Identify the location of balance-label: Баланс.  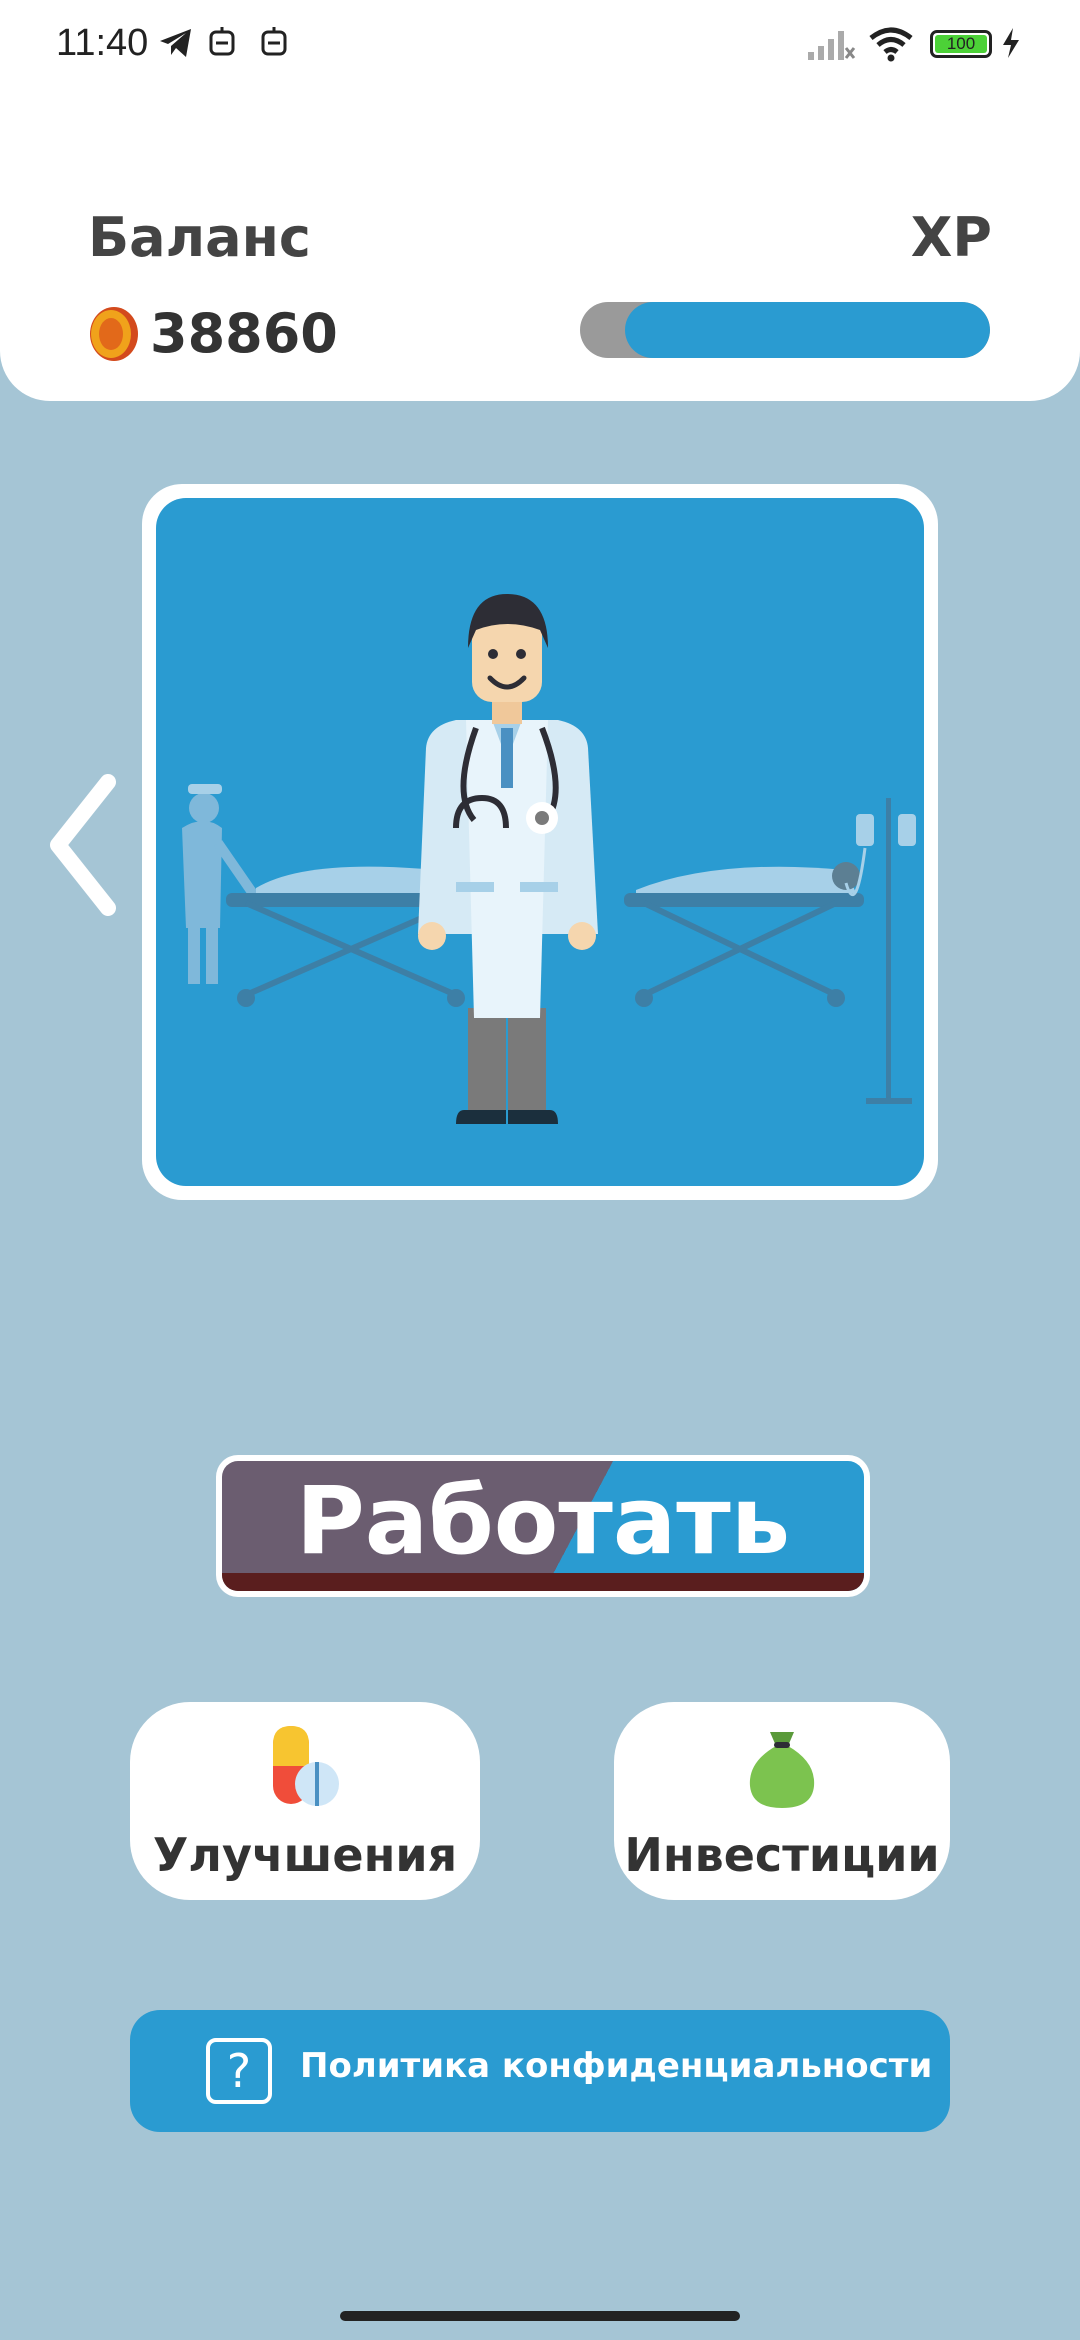
(199, 237).